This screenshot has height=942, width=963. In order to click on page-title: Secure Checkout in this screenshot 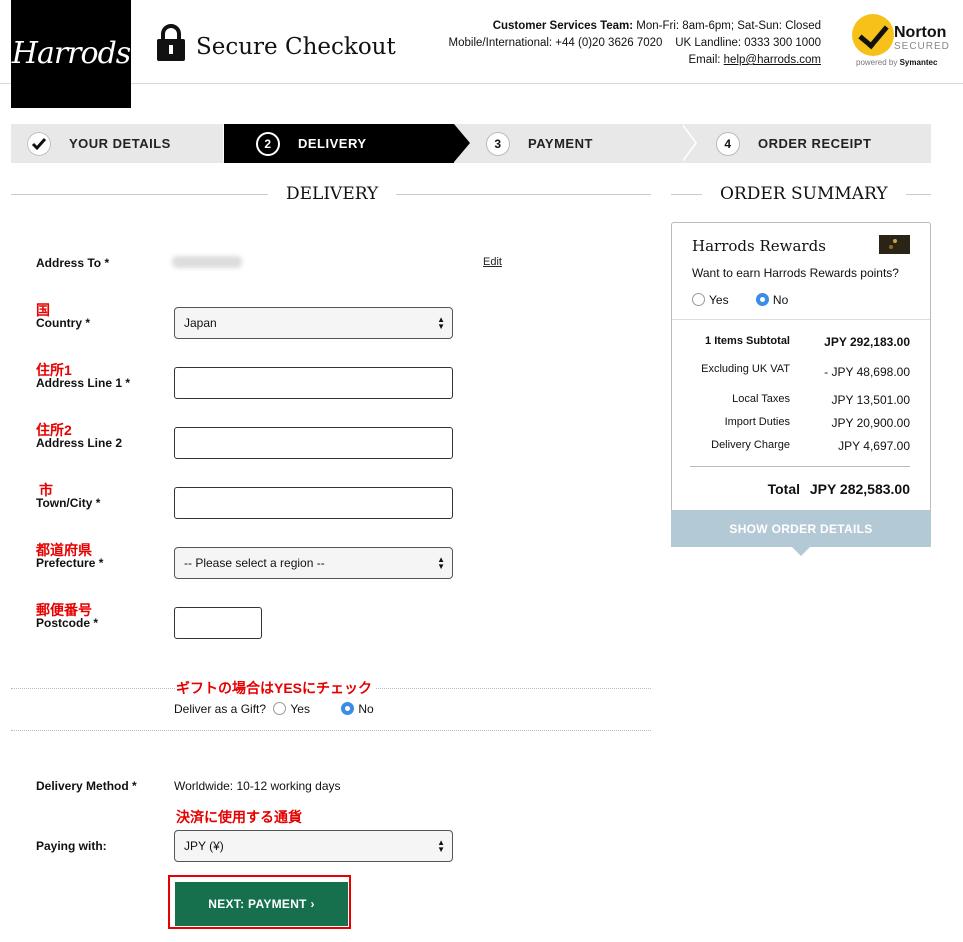, I will do `click(296, 47)`.